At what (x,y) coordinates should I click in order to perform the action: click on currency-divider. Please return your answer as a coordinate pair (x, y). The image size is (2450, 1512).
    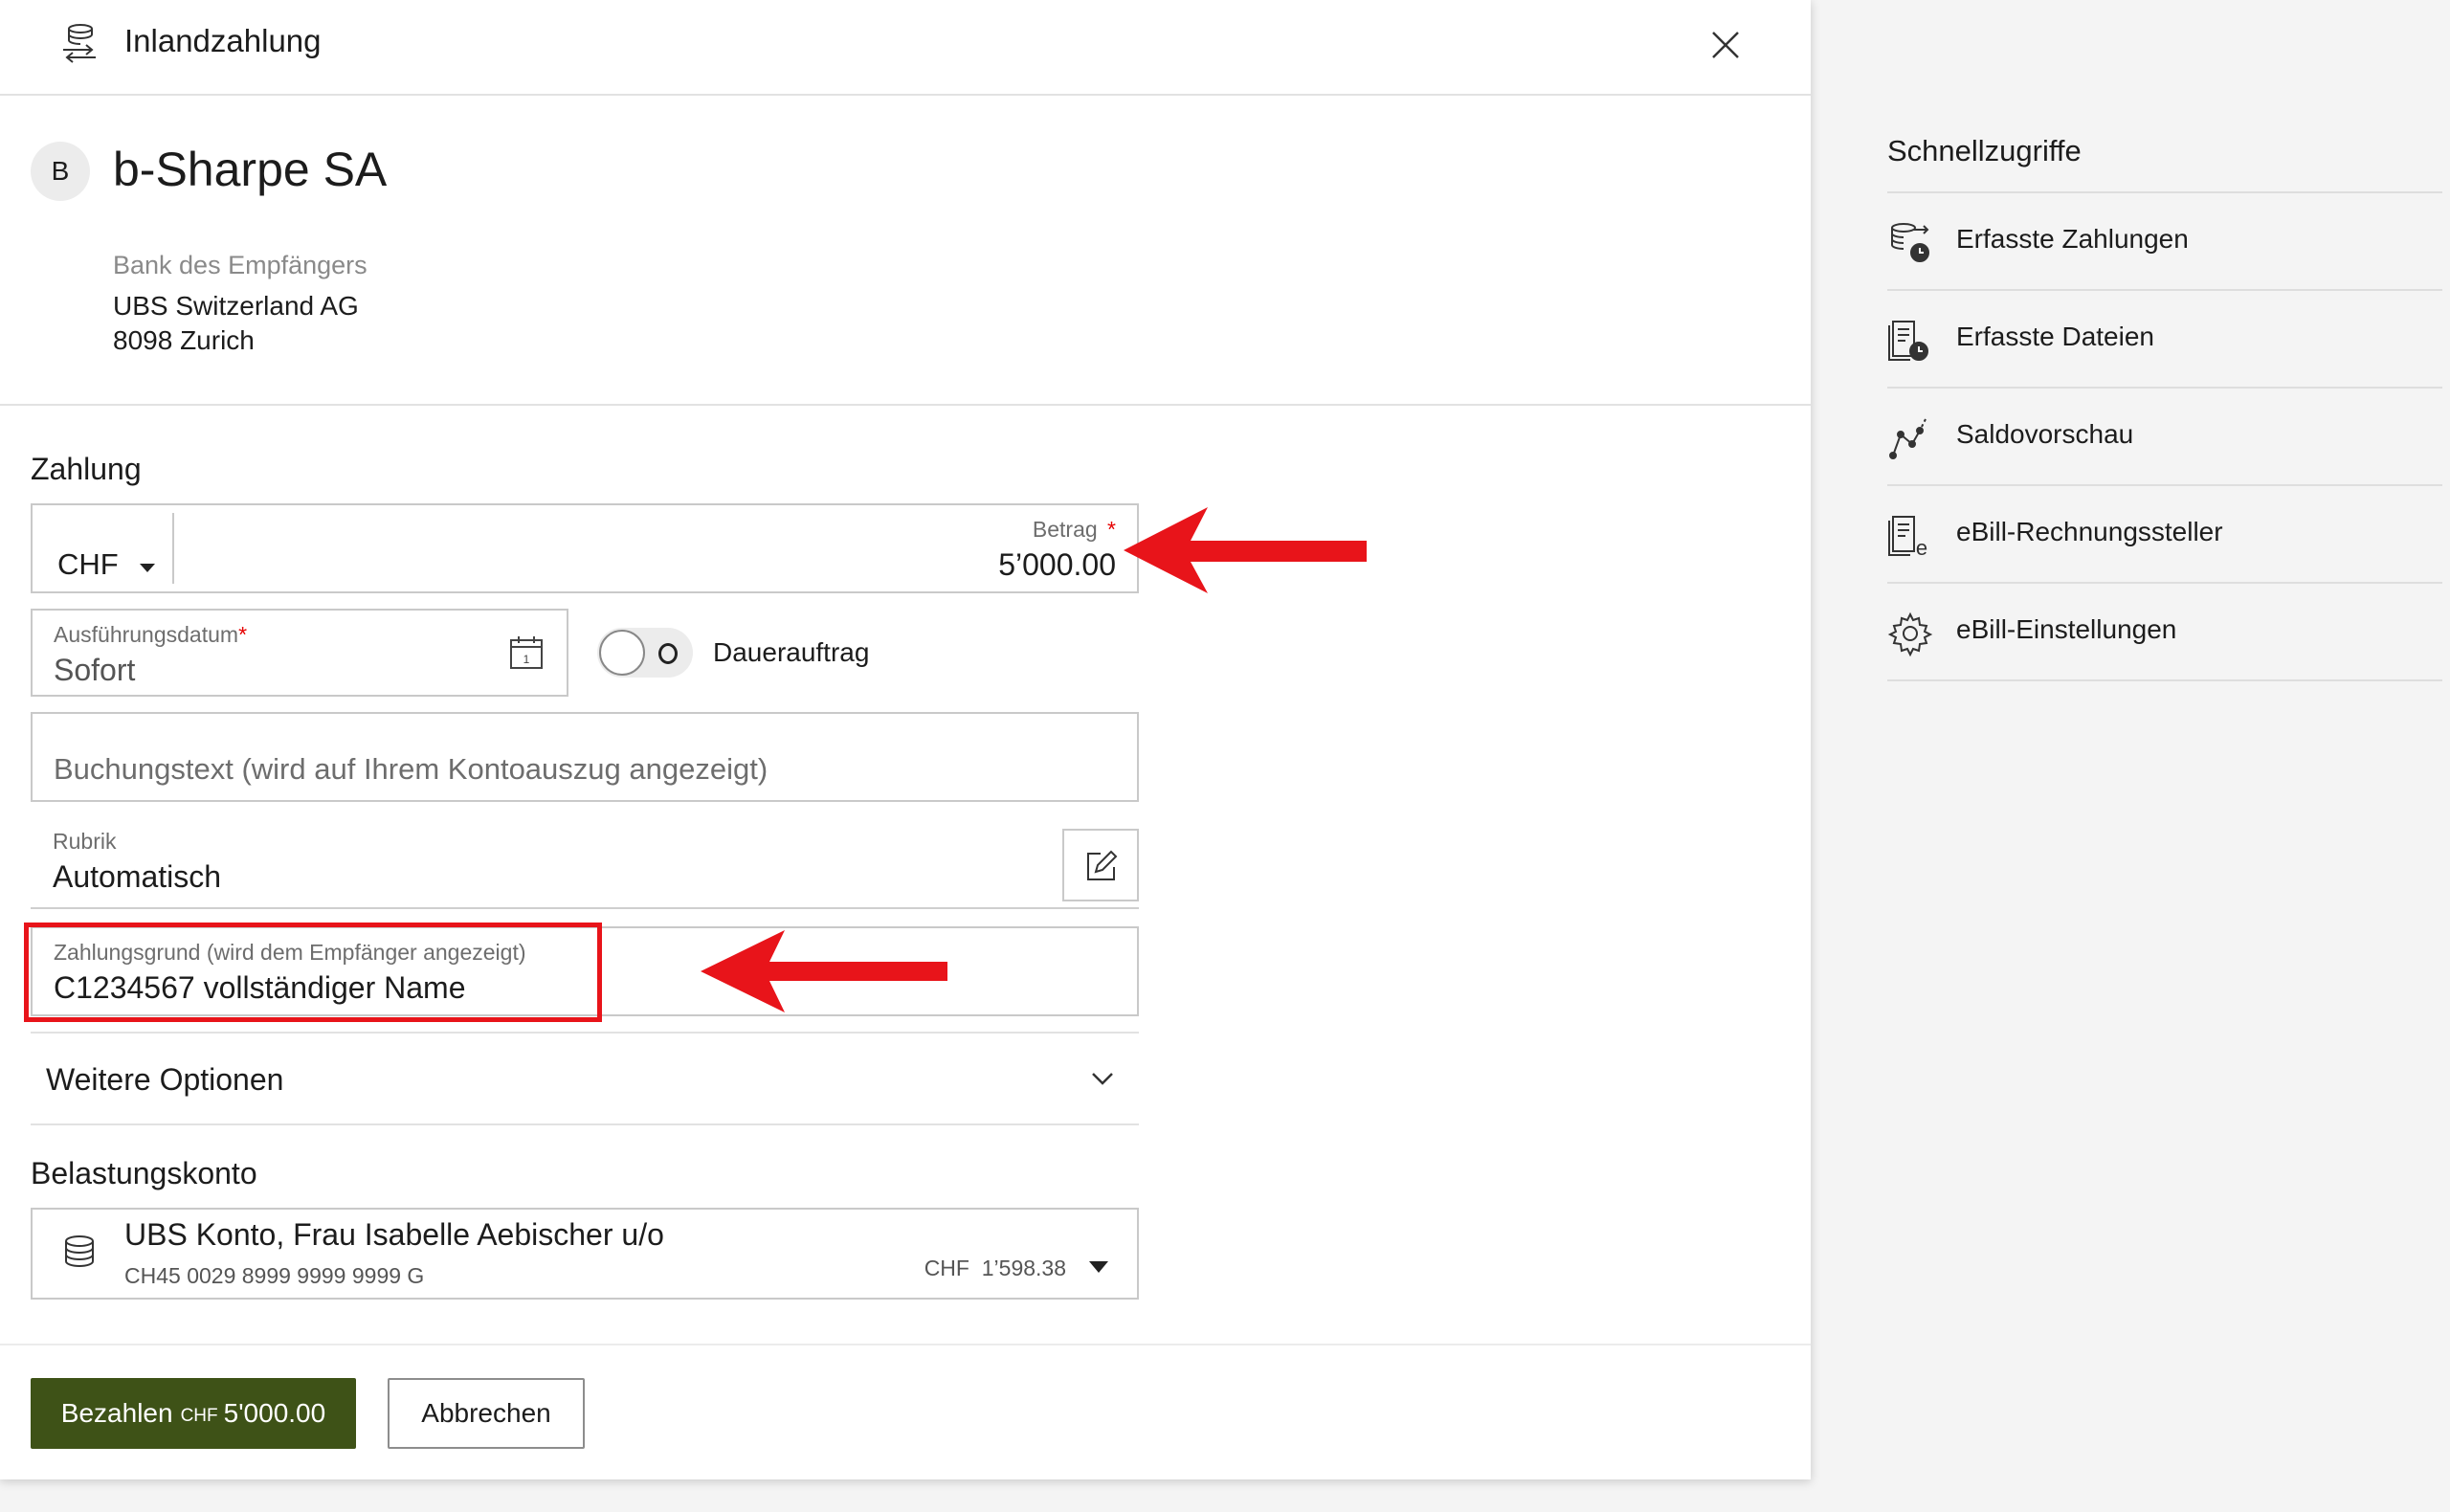
    Looking at the image, I should click on (173, 548).